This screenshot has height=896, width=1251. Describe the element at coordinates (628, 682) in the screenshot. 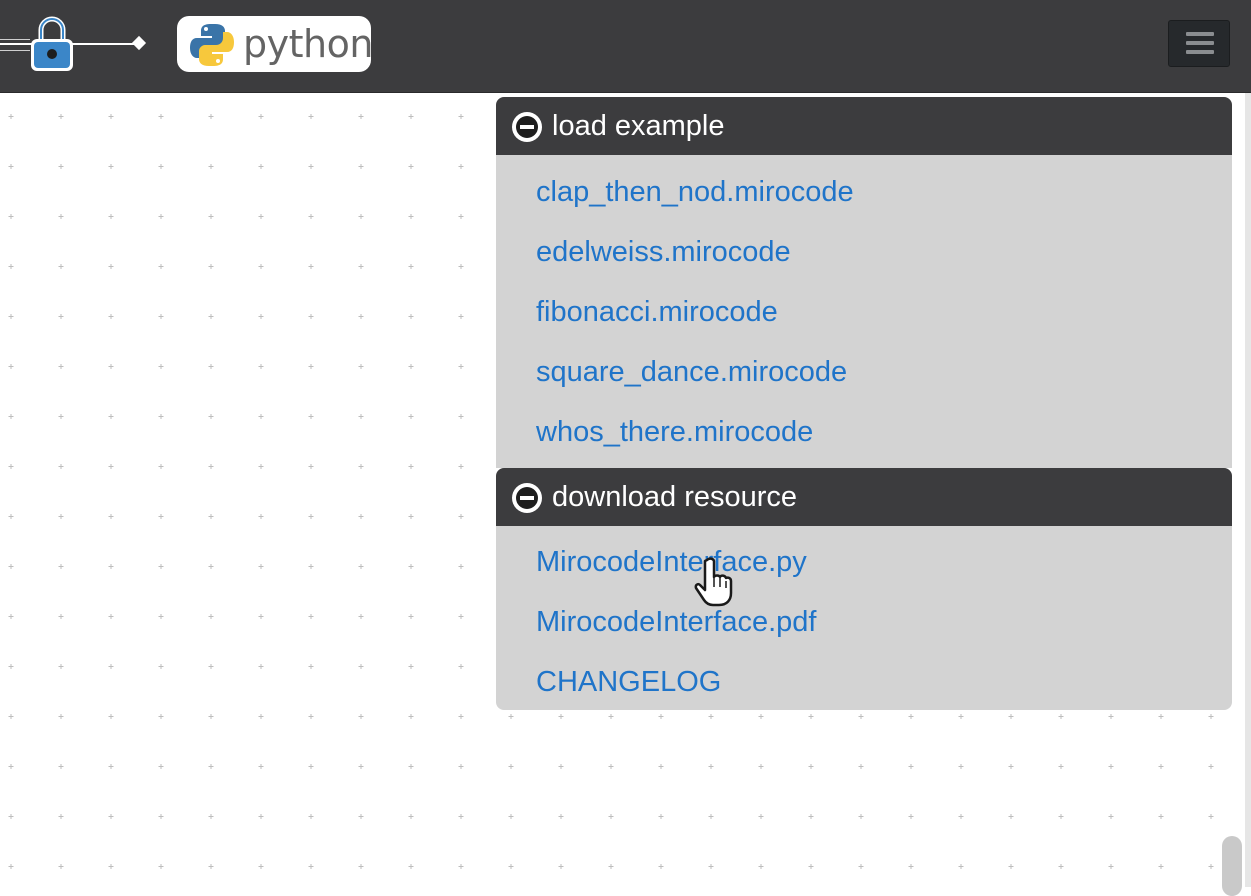

I see `resource-link-changelog: CHANGELOG` at that location.